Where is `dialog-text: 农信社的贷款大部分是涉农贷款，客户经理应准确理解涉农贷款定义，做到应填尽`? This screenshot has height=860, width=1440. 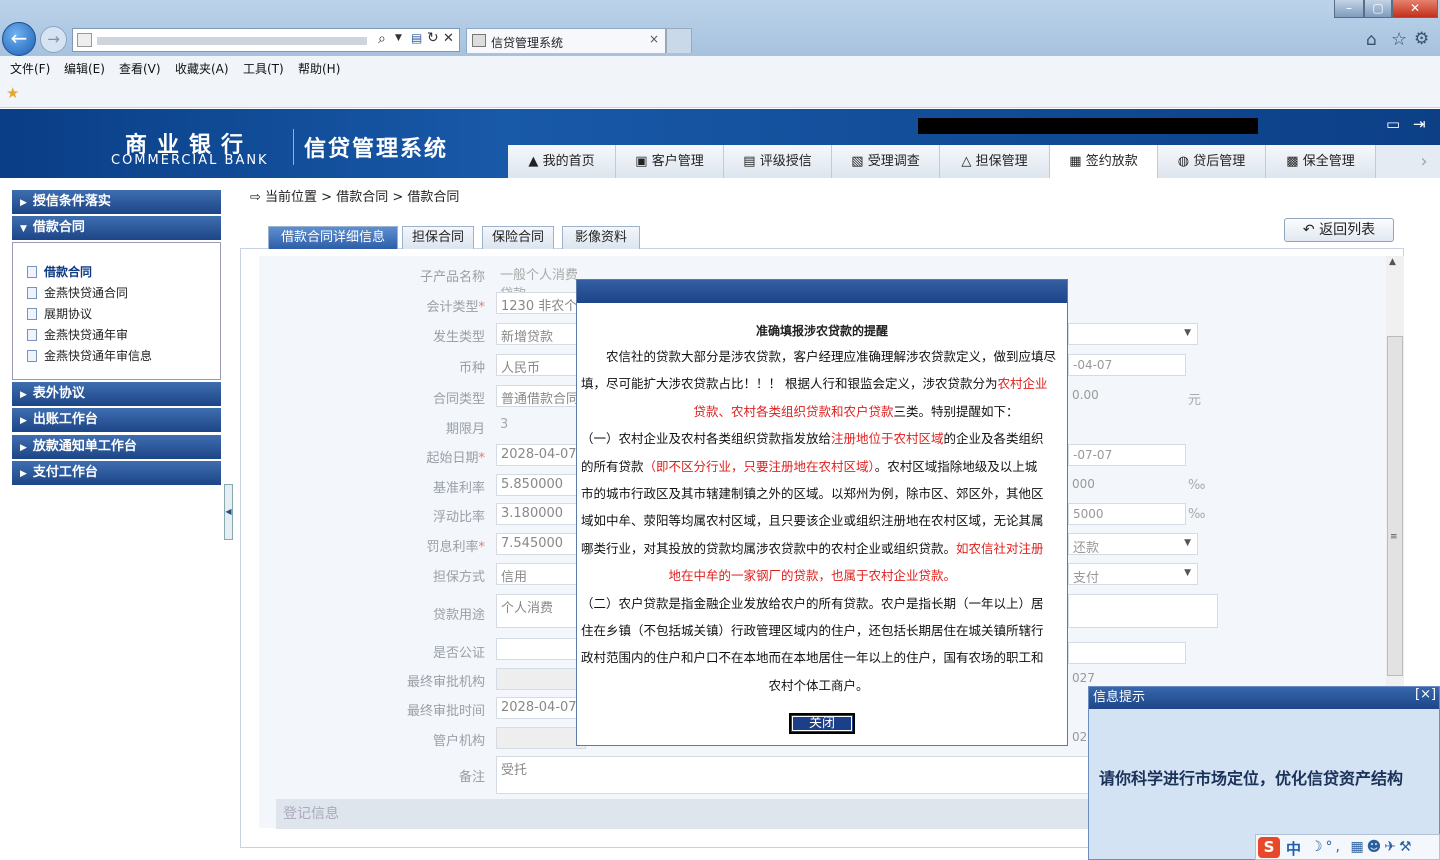 dialog-text: 农信社的贷款大部分是涉农贷款，客户经理应准确理解涉农贷款定义，做到应填尽 is located at coordinates (819, 356).